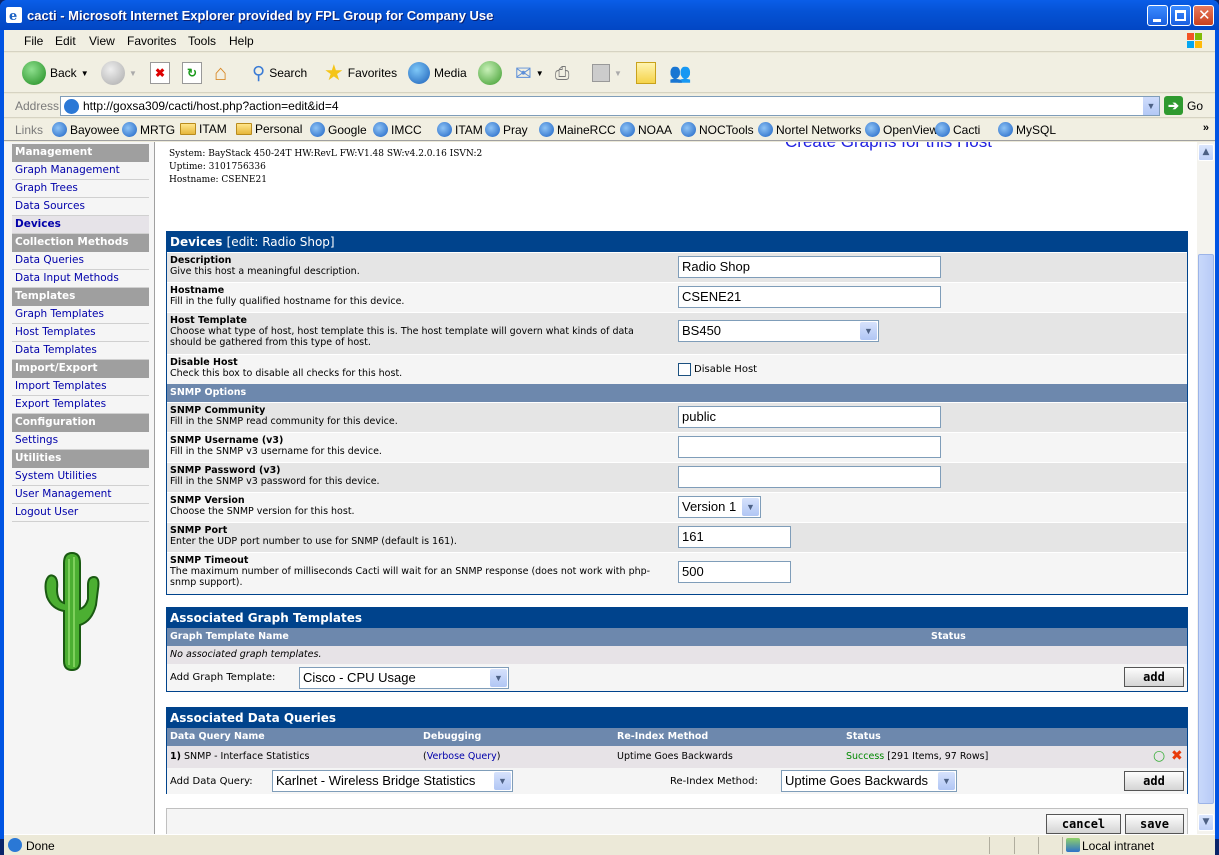 The image size is (1219, 855). I want to click on sidebar-item-logout-user: Logout User, so click(80, 513).